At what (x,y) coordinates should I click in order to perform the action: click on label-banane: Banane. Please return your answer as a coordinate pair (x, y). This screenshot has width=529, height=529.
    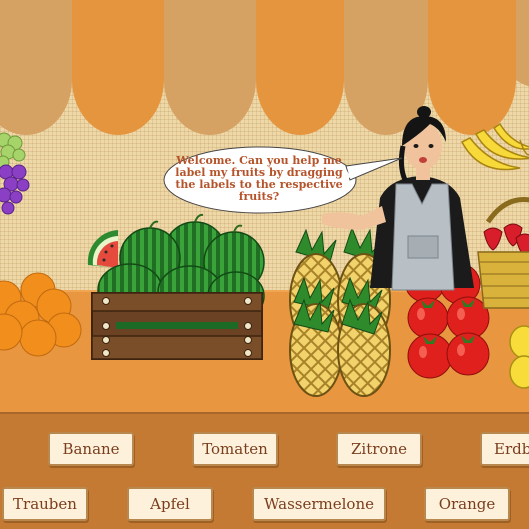
    Looking at the image, I should click on (91, 449).